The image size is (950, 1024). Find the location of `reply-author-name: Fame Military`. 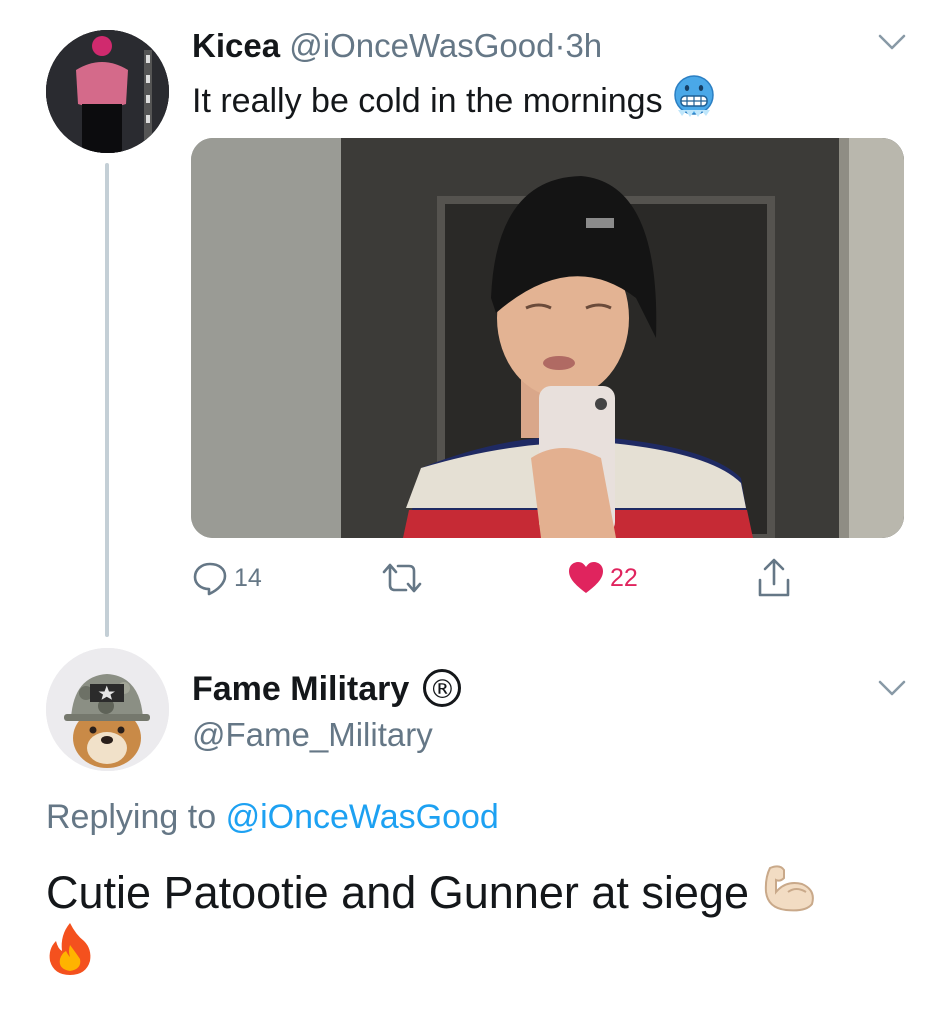

reply-author-name: Fame Military is located at coordinates (300, 689).